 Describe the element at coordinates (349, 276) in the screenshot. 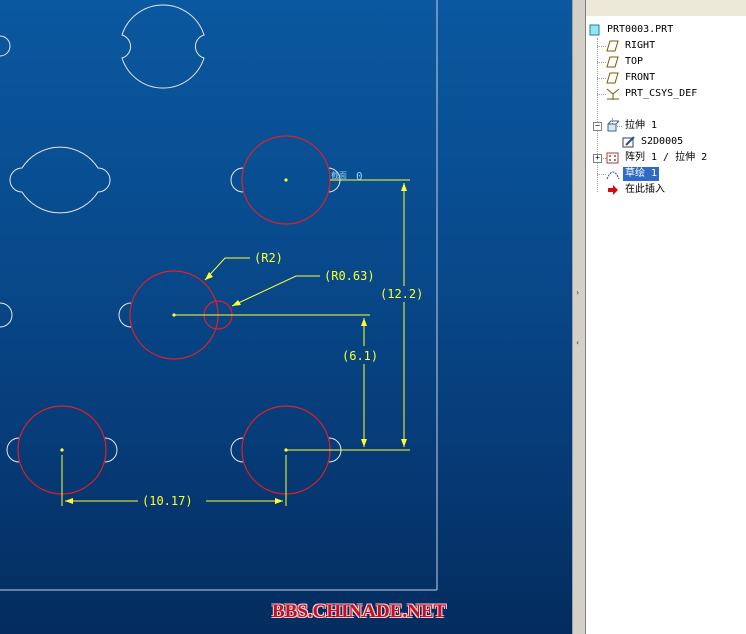

I see `dim-r063: (R0.63)` at that location.